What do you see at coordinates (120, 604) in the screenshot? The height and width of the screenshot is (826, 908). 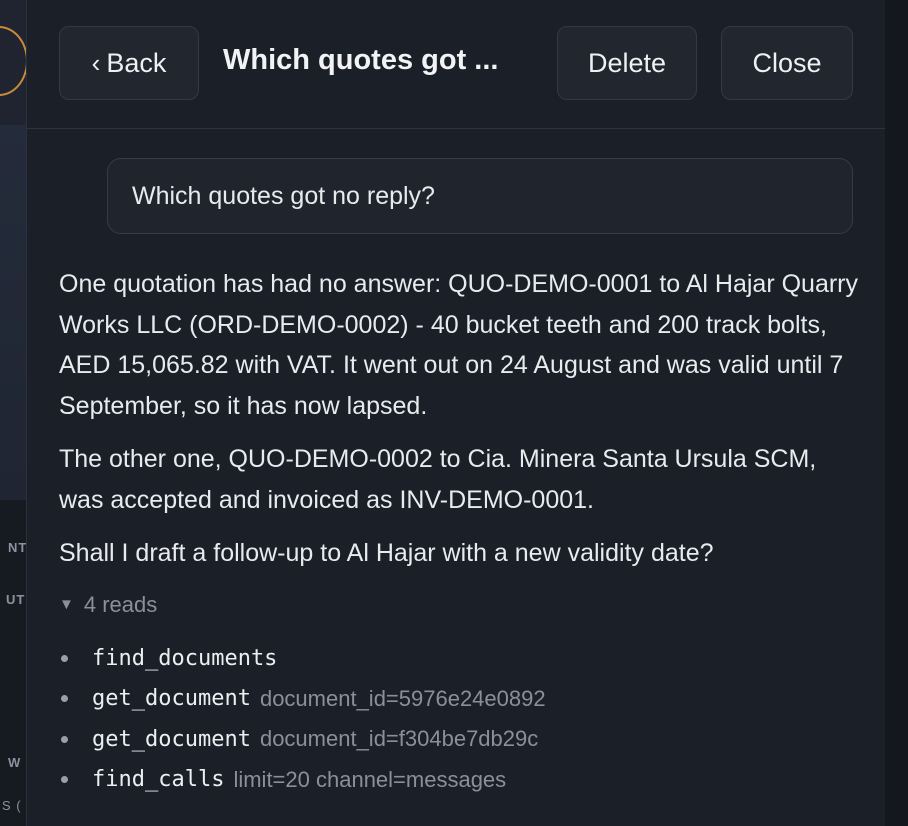 I see `reads-label: 4 reads` at bounding box center [120, 604].